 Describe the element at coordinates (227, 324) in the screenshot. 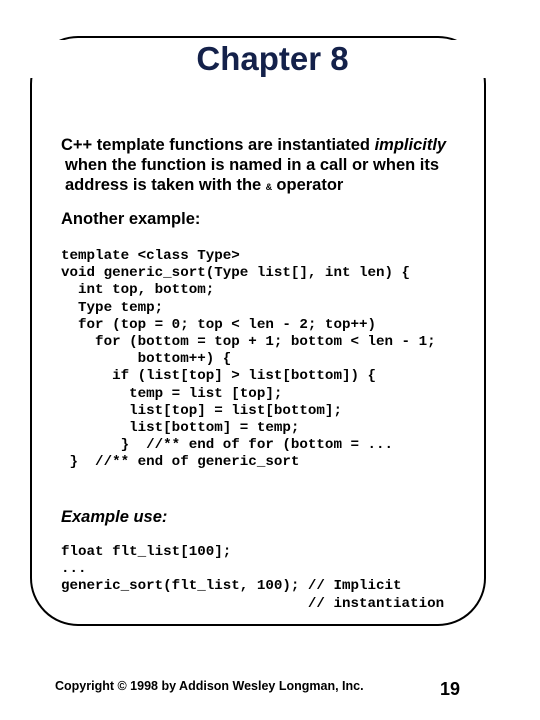

I see `code-line: for (top = 0; top < len - 2; top++)` at that location.